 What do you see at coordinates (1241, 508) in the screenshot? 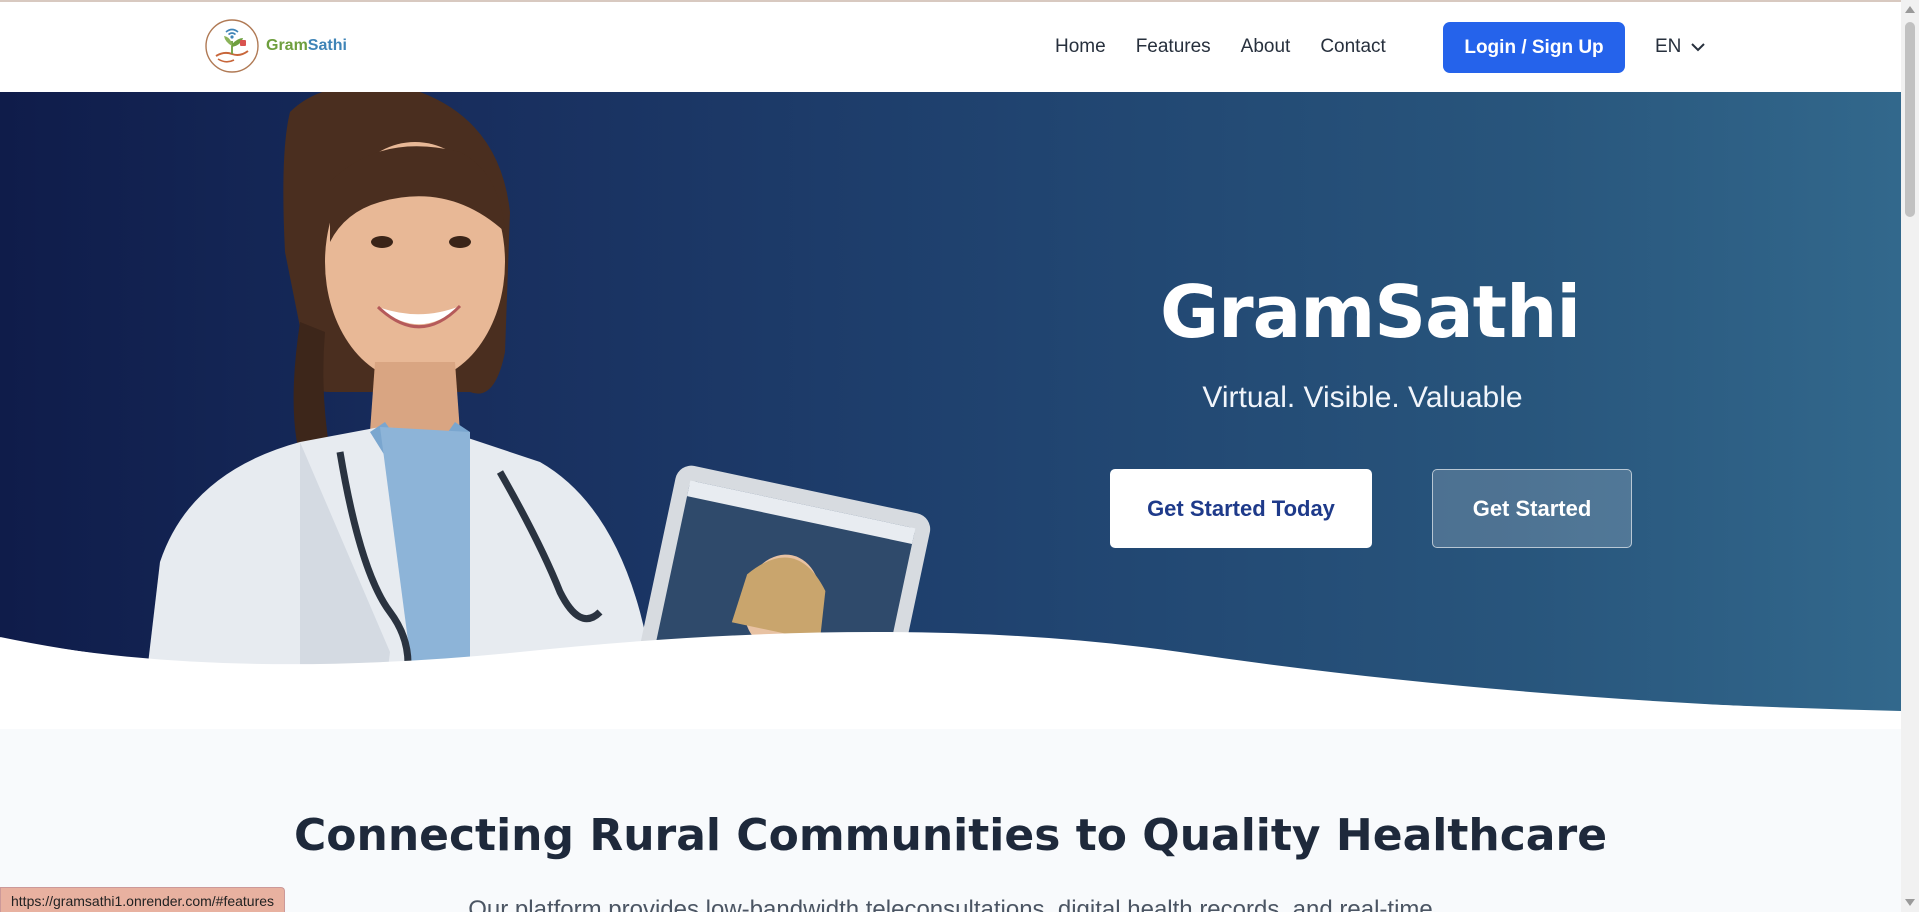
I see `get-started-today-button: Get Started Today` at bounding box center [1241, 508].